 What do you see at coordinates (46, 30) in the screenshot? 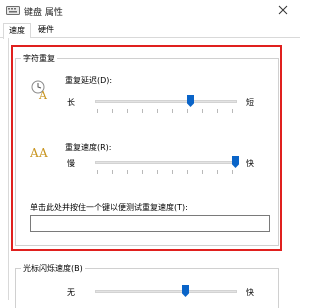
I see `tab-hardware: 硬件` at bounding box center [46, 30].